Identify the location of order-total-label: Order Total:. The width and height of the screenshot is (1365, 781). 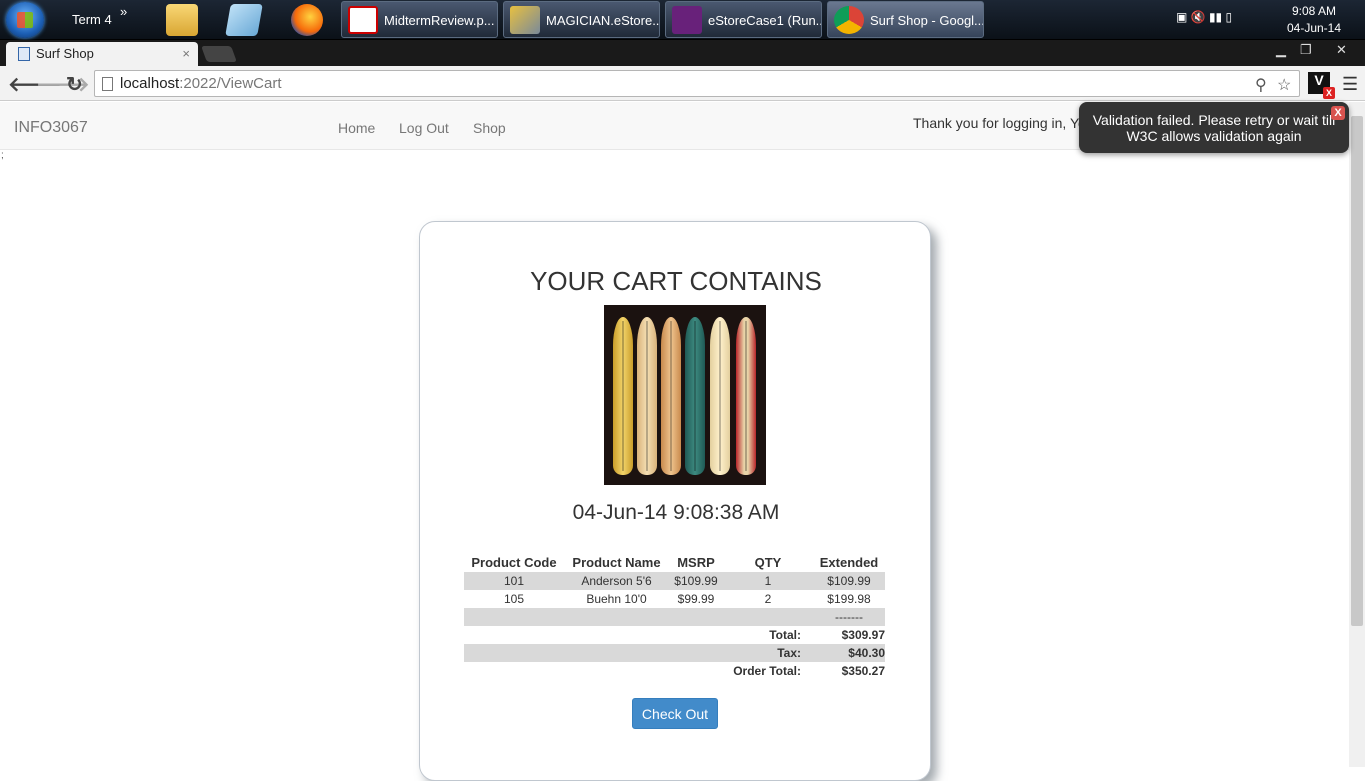
(767, 671).